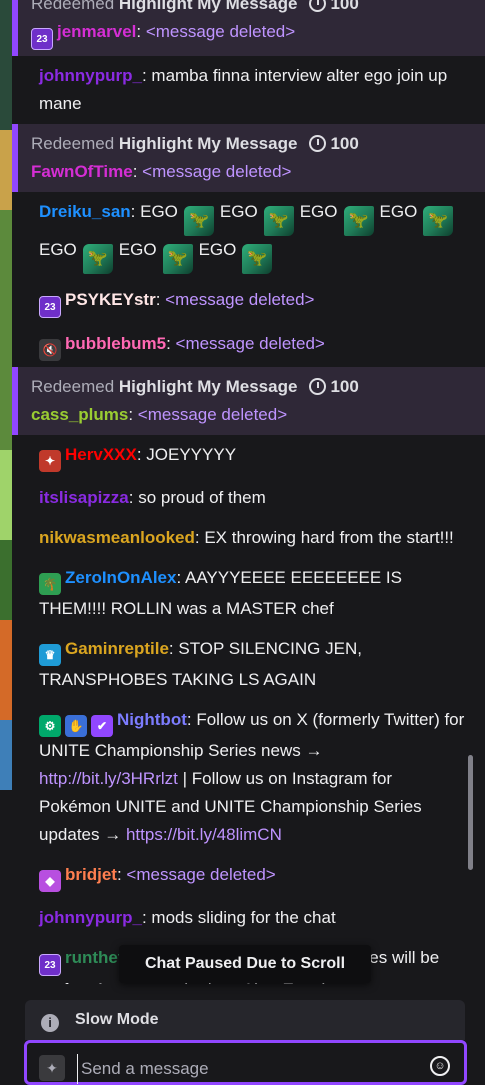 The image size is (485, 1085). I want to click on chat-input-box: ✦ ☺, so click(245, 1062).